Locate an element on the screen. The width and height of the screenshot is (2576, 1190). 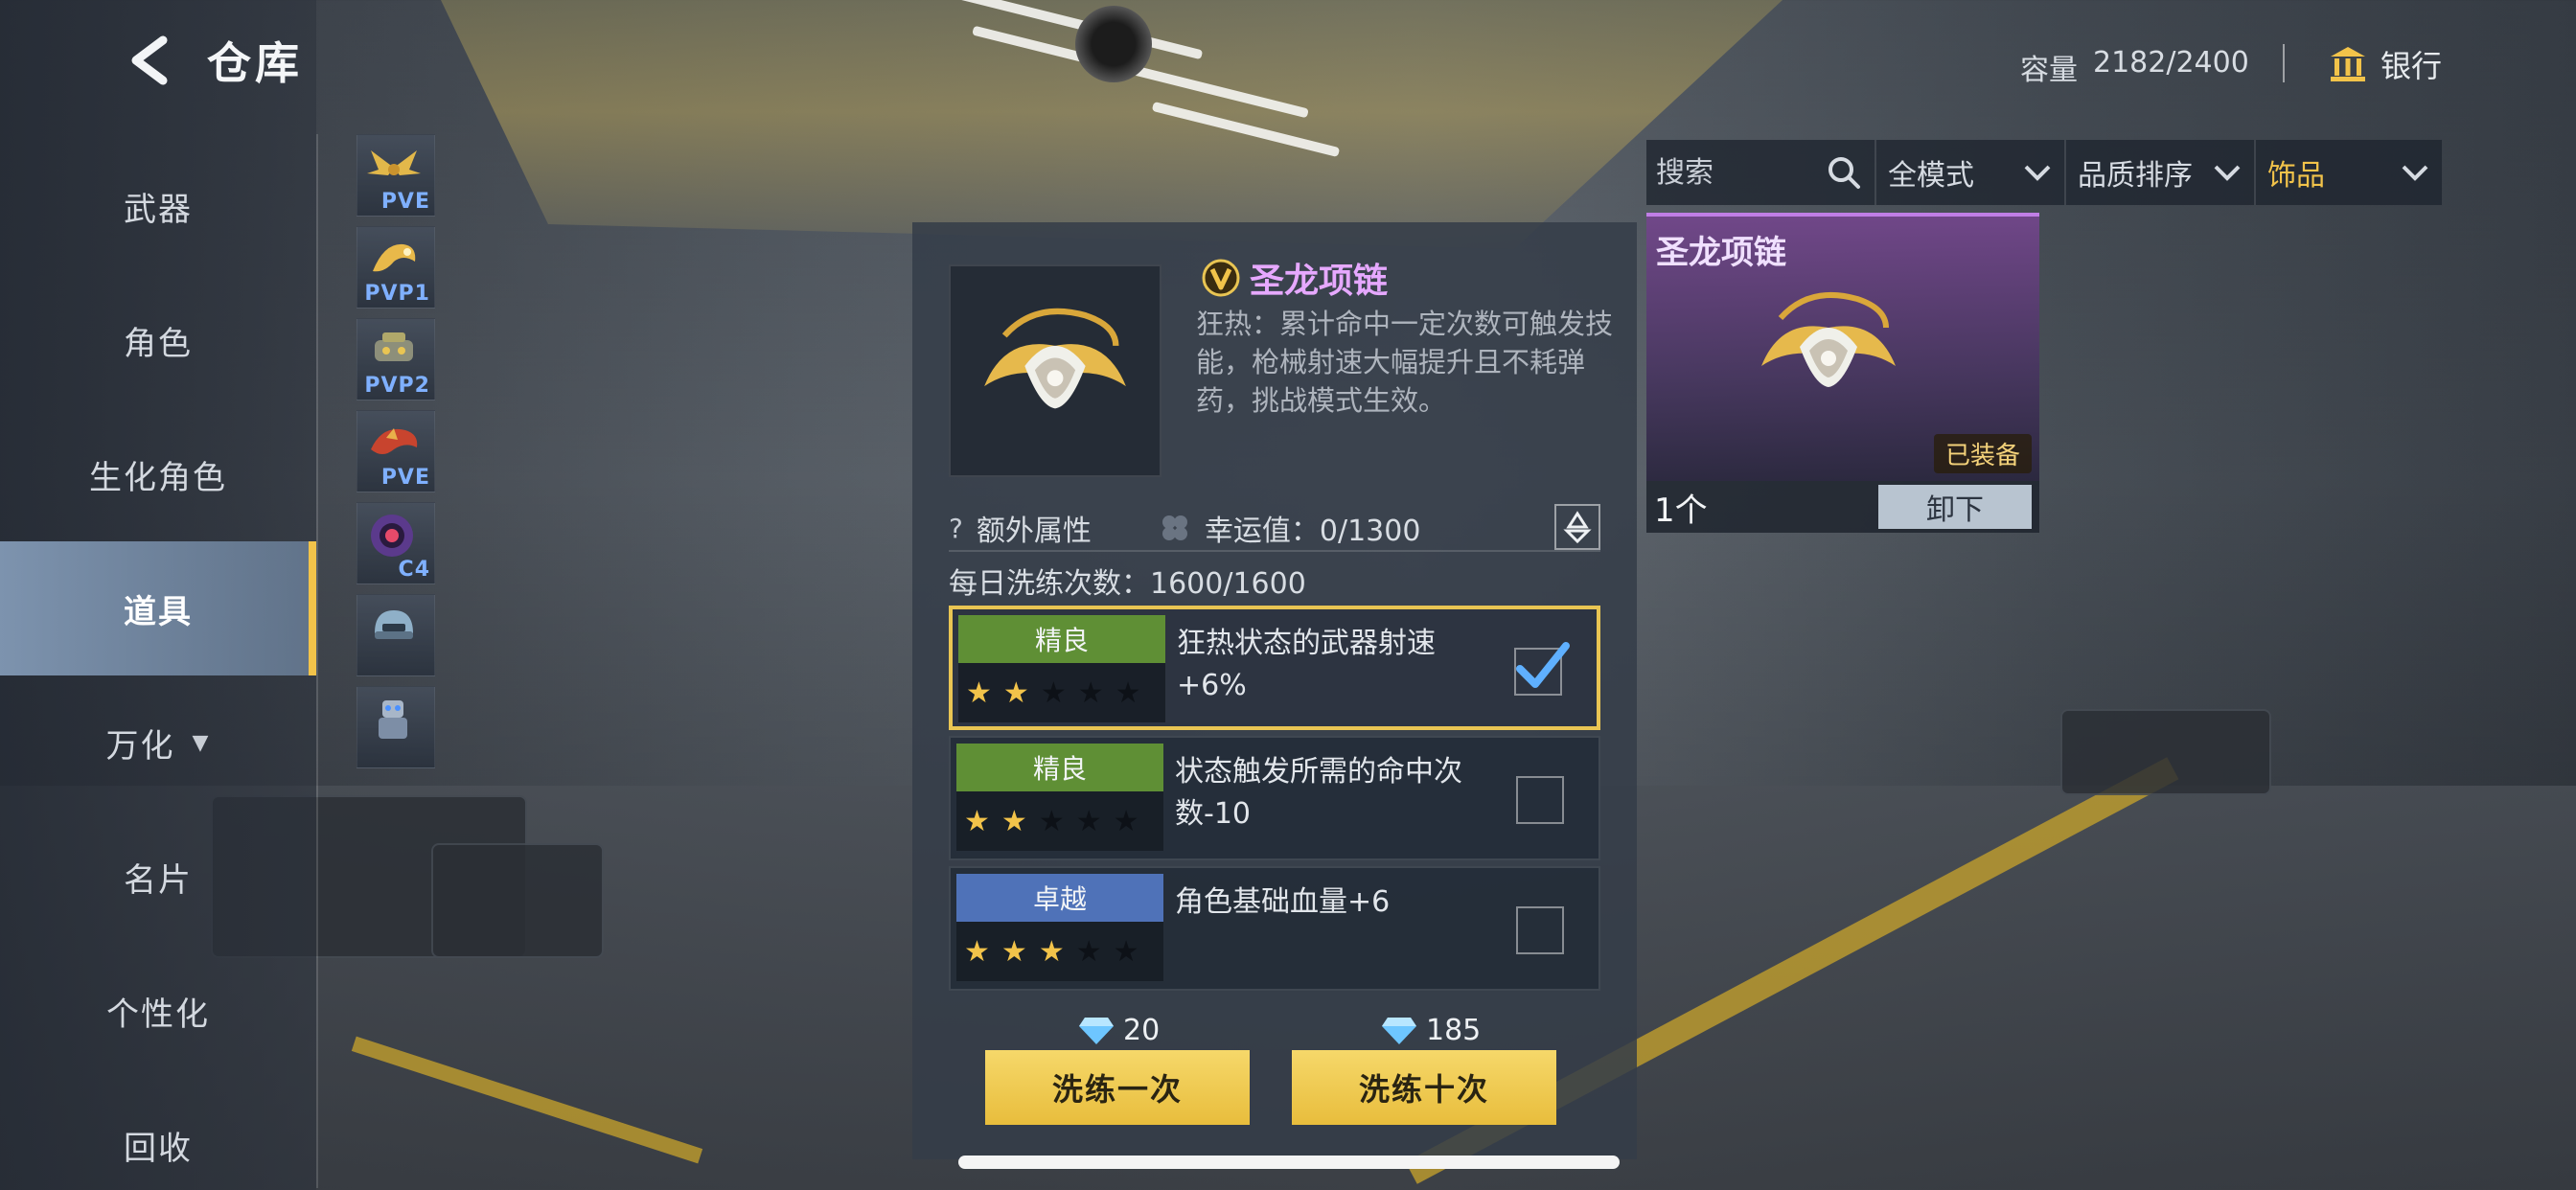
capacity: 容量 2182/2400 is located at coordinates (2134, 67).